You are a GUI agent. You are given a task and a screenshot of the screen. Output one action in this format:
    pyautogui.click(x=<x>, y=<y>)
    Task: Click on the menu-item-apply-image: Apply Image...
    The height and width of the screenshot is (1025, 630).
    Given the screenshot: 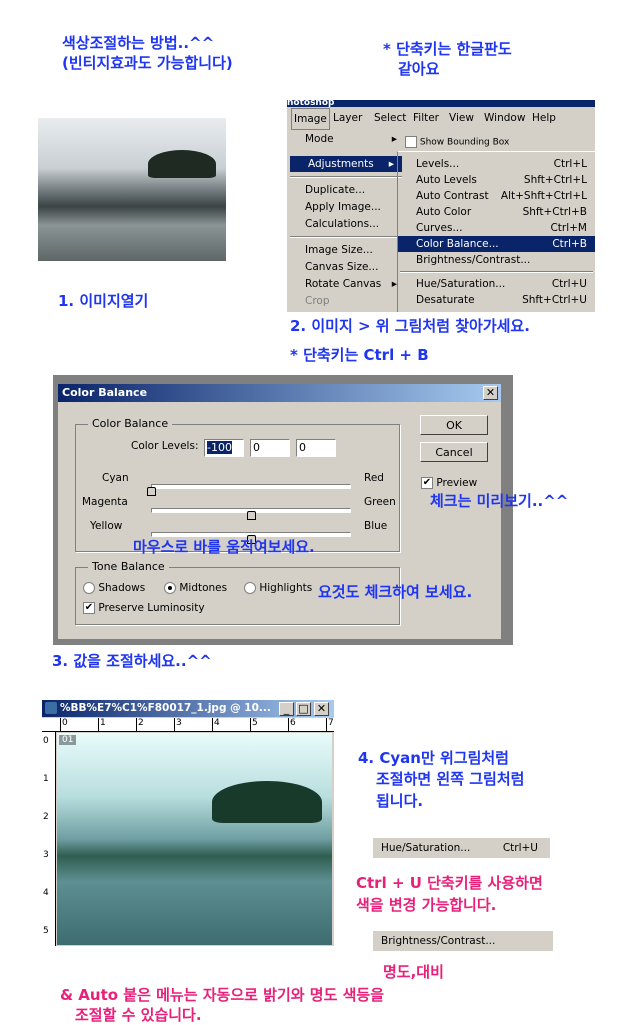 What is the action you would take?
    pyautogui.click(x=346, y=207)
    